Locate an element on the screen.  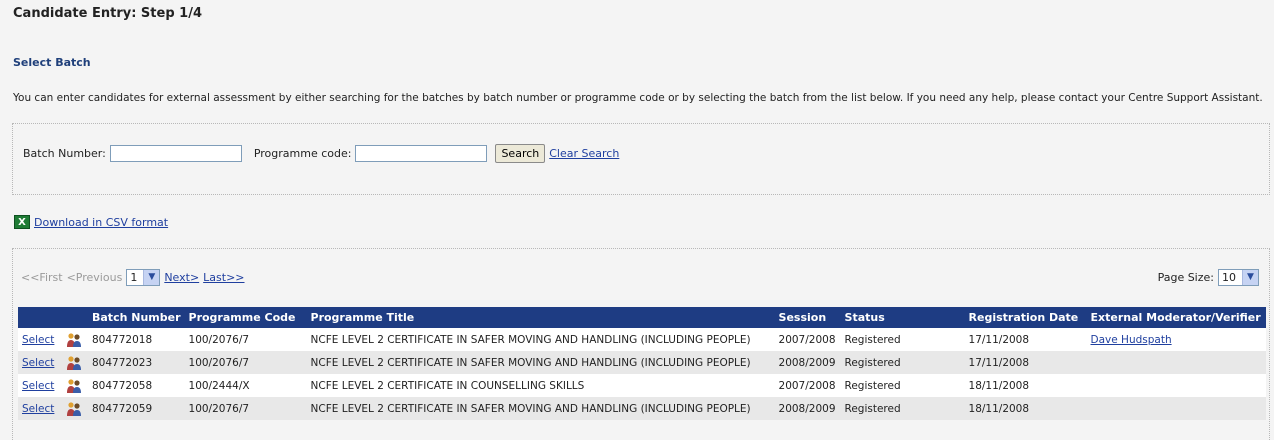
download-csv-link: Download in CSV format is located at coordinates (101, 222).